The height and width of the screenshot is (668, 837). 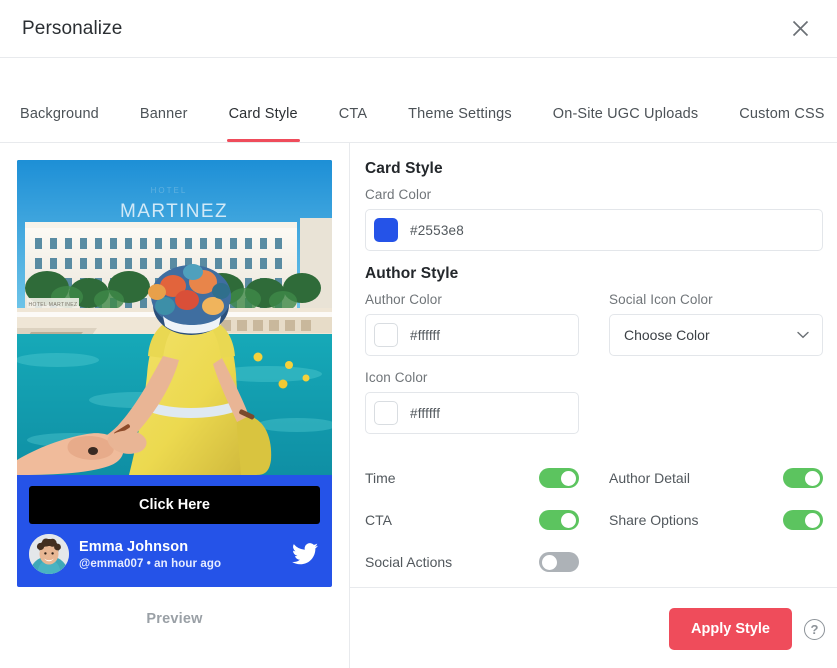 I want to click on author-meta: @emma007 • an hour ago, so click(x=150, y=563).